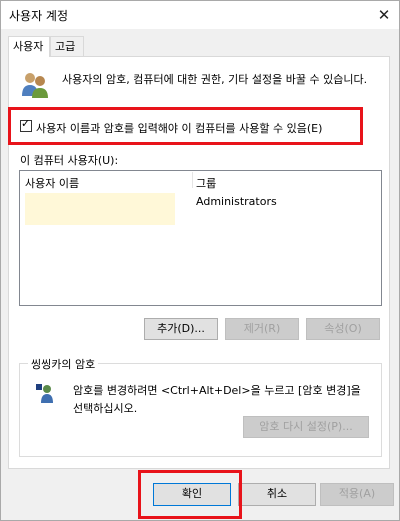 Image resolution: width=400 pixels, height=521 pixels. Describe the element at coordinates (384, 15) in the screenshot. I see `close-icon: ✕` at that location.